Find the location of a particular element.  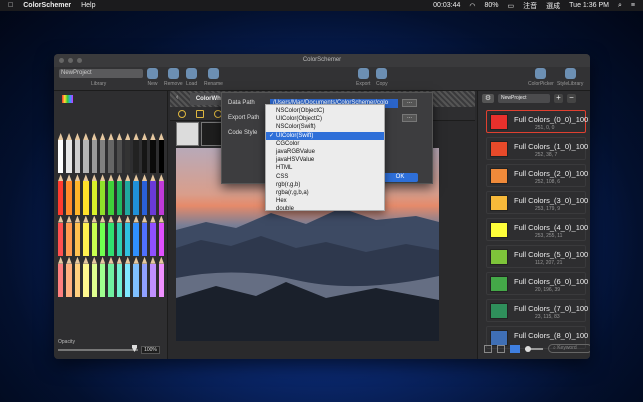

color-list-item: Full Colors_(3_0)_100 253, 179, 9 is located at coordinates (537, 202).